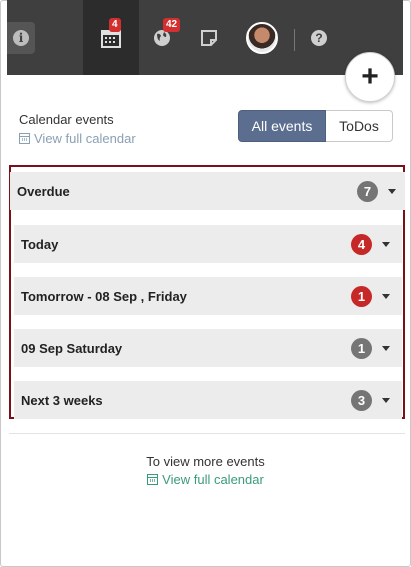 Image resolution: width=411 pixels, height=567 pixels. Describe the element at coordinates (367, 191) in the screenshot. I see `event-count-badge: 7` at that location.